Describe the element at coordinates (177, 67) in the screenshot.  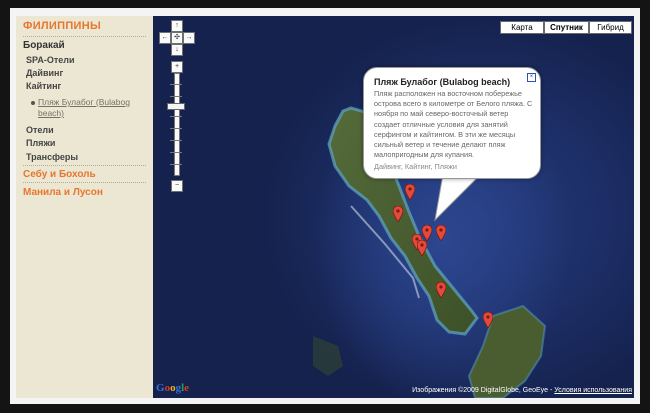
I see `zoom-in-button: +` at that location.